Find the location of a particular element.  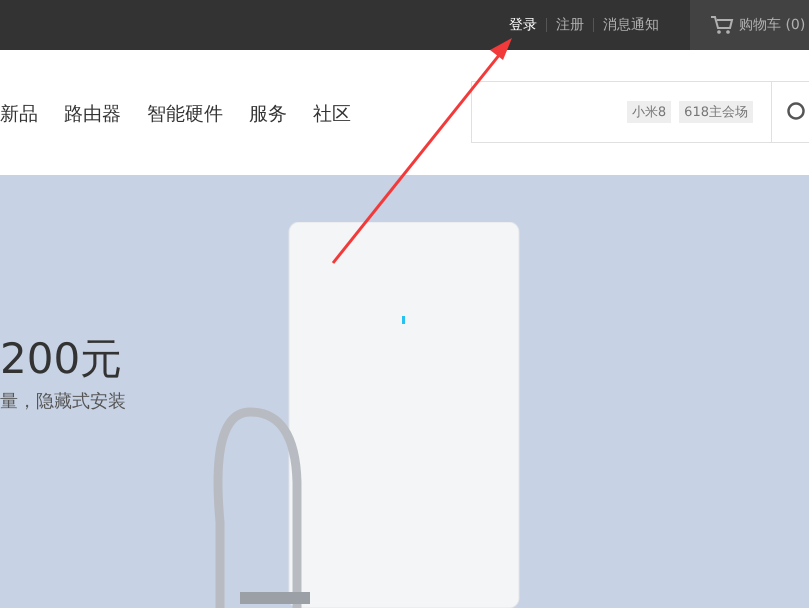

top-link: 消息通知 is located at coordinates (631, 25).